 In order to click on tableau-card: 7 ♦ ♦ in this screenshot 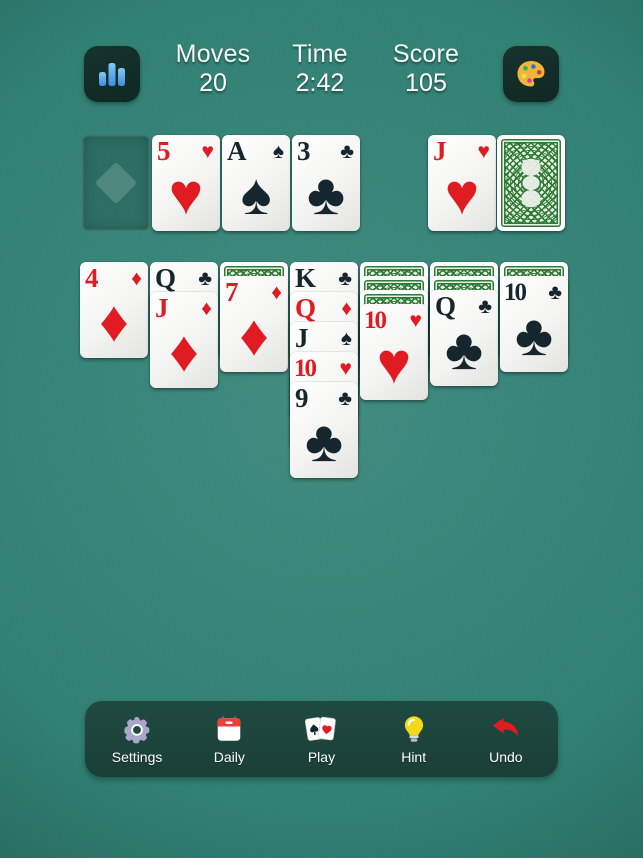, I will do `click(254, 324)`.